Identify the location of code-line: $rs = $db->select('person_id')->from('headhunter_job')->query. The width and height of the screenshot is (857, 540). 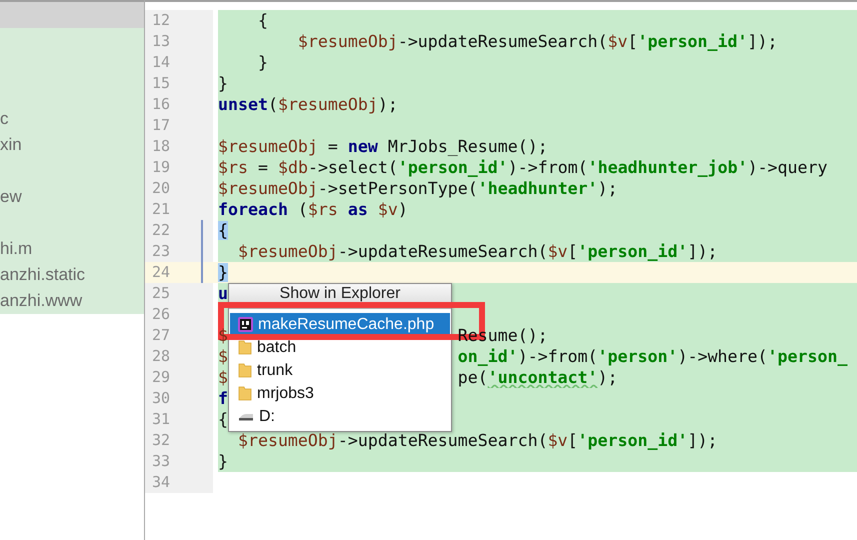
(523, 167).